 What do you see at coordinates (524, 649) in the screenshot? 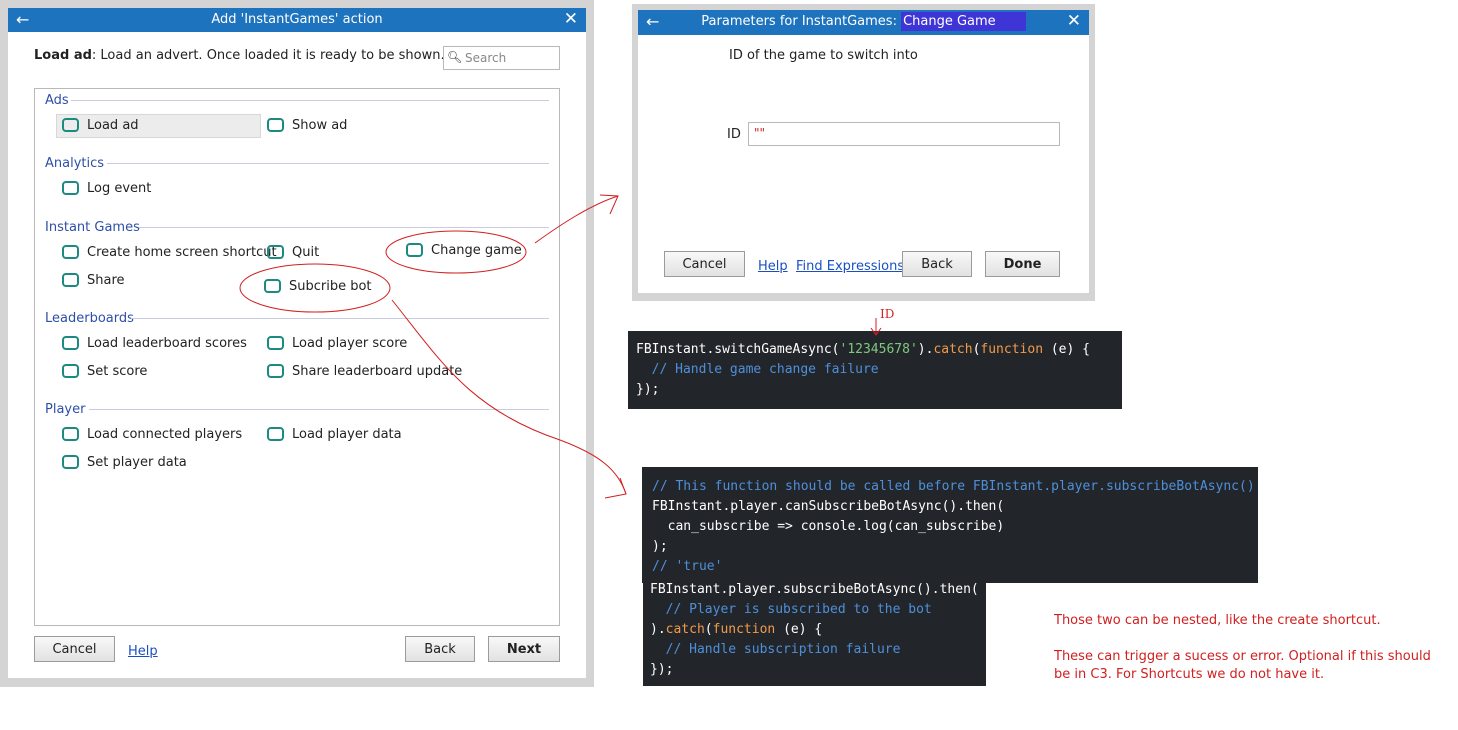
I see `next-button: Next` at bounding box center [524, 649].